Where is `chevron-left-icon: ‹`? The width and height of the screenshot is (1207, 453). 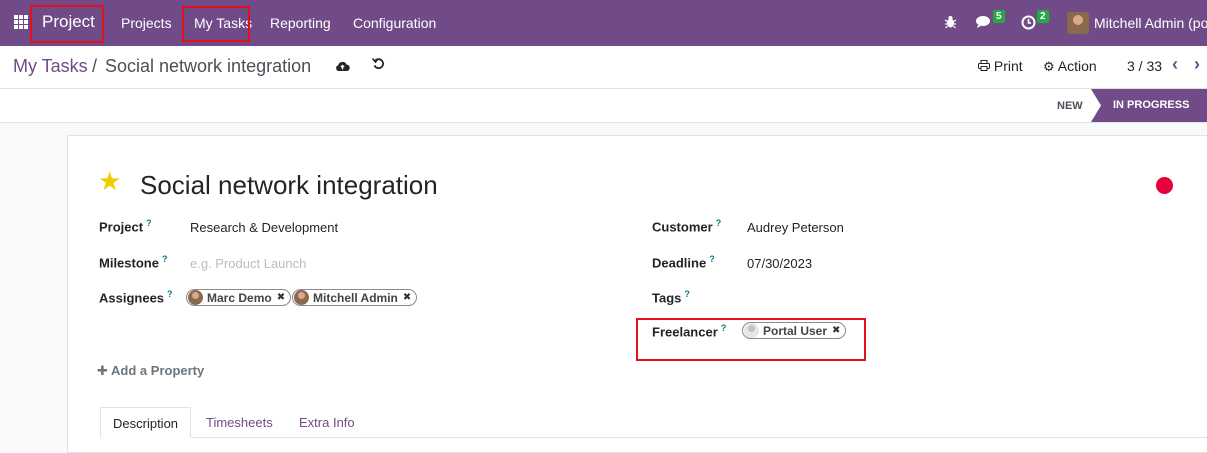
chevron-left-icon: ‹ is located at coordinates (1175, 64).